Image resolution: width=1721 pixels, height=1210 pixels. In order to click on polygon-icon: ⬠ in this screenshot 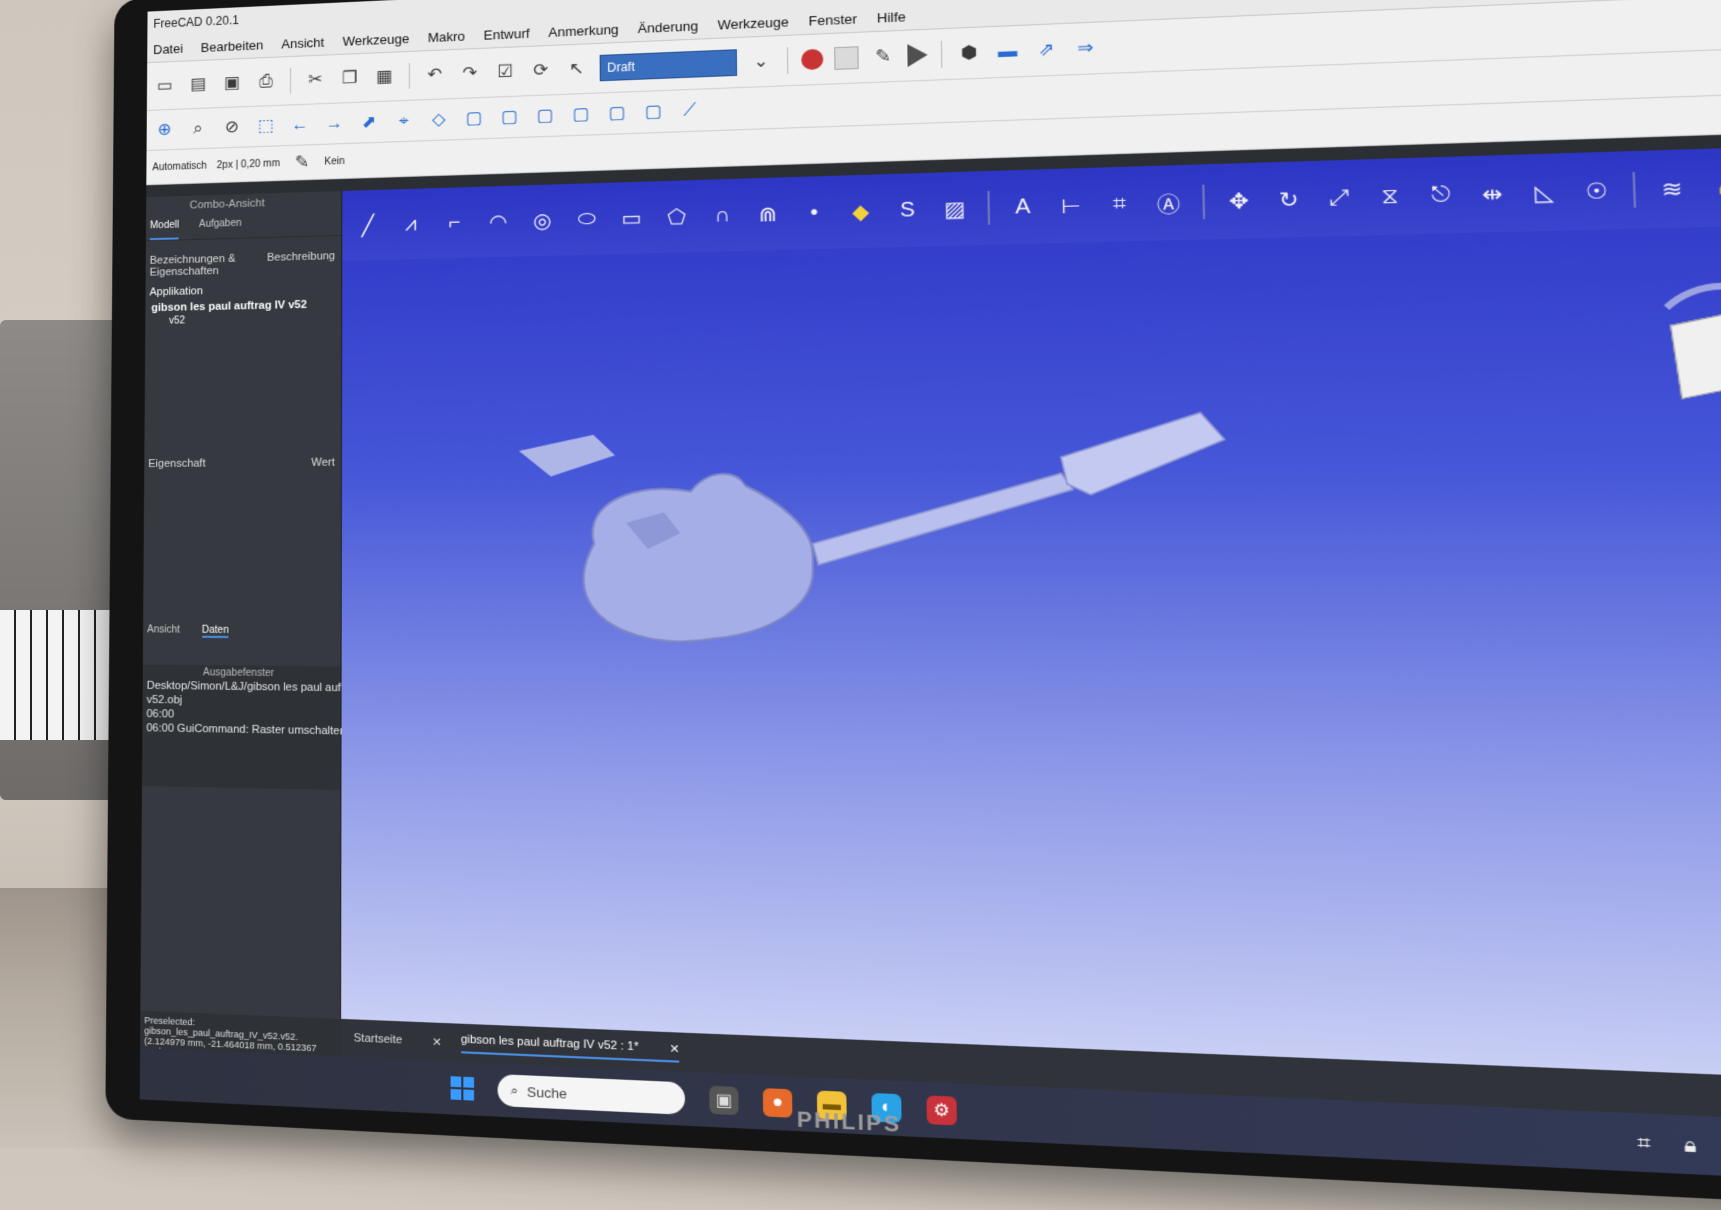, I will do `click(677, 216)`.